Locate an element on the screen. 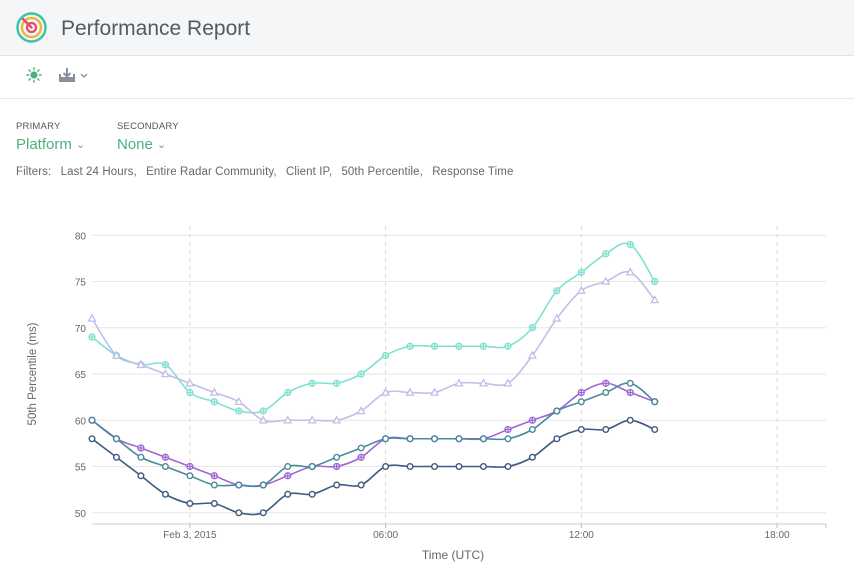 The width and height of the screenshot is (854, 573). x-axis-label: Time (UTC) is located at coordinates (453, 555).